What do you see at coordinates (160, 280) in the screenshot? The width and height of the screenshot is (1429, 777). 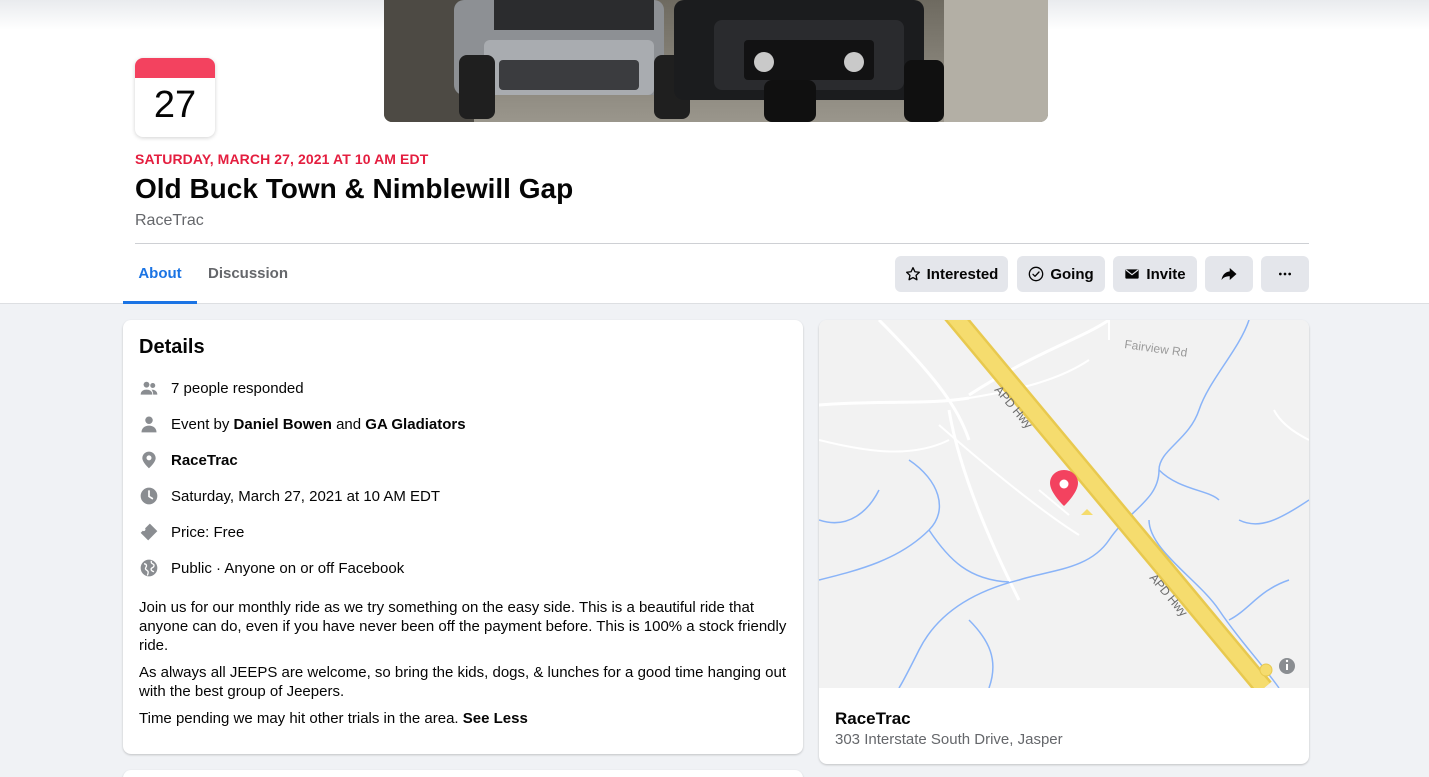 I see `tab-about: About` at bounding box center [160, 280].